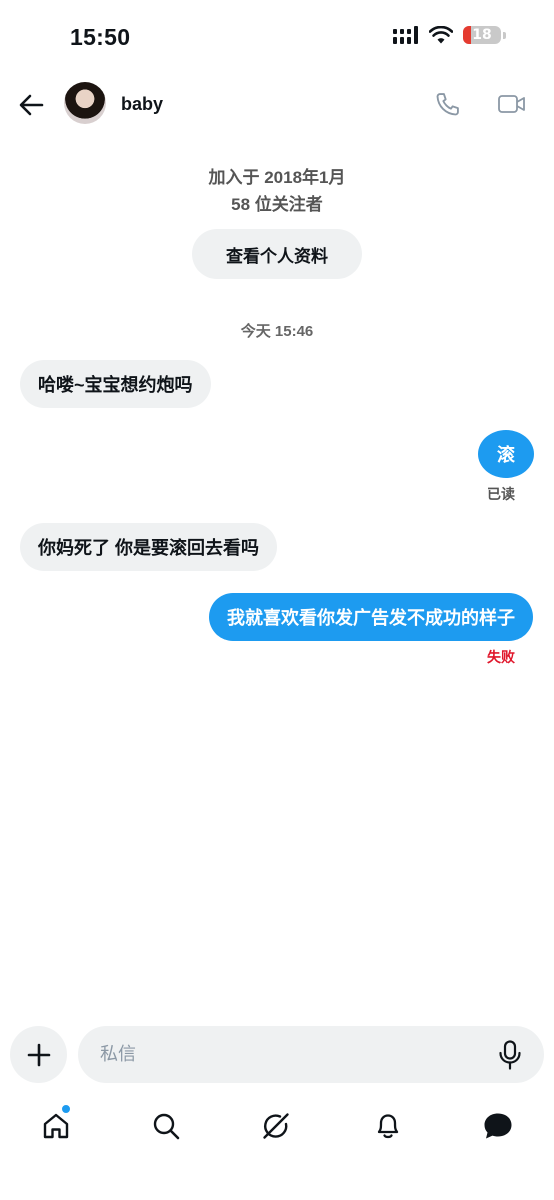  I want to click on status-icons: 18, so click(449, 35).